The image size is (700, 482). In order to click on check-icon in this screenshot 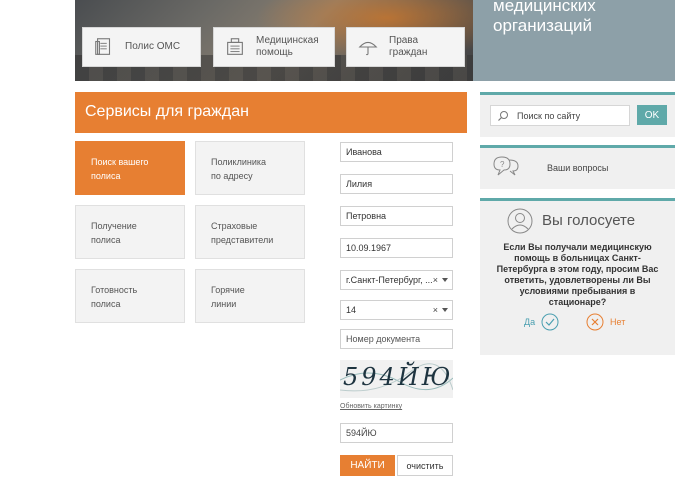, I will do `click(550, 322)`.